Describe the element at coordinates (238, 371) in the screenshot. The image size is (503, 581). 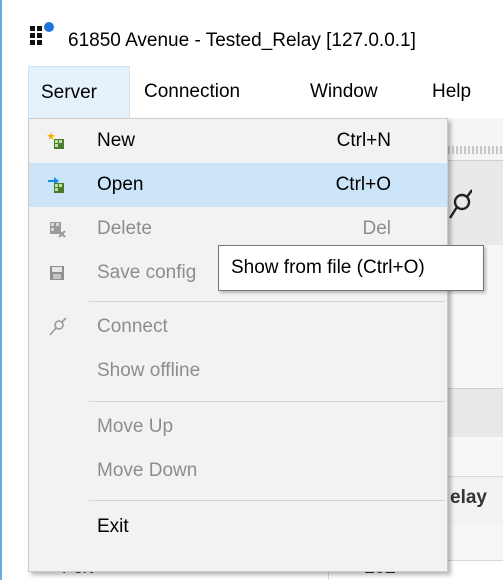
I see `menu-item-show-offline: Show offline` at that location.